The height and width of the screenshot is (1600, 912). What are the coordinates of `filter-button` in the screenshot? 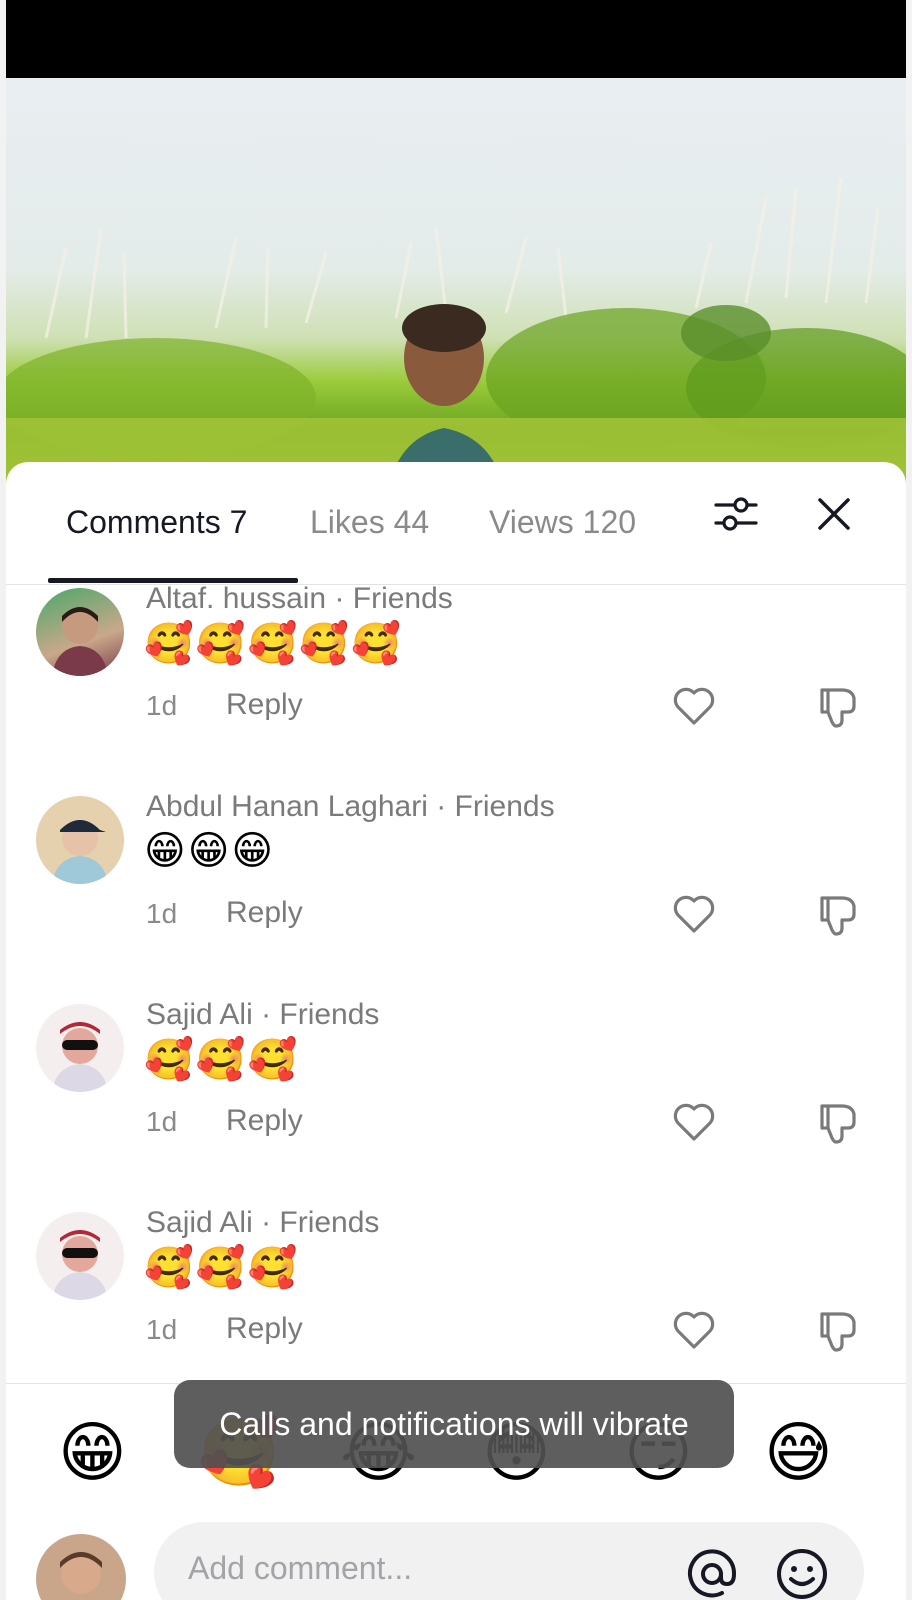 It's located at (736, 514).